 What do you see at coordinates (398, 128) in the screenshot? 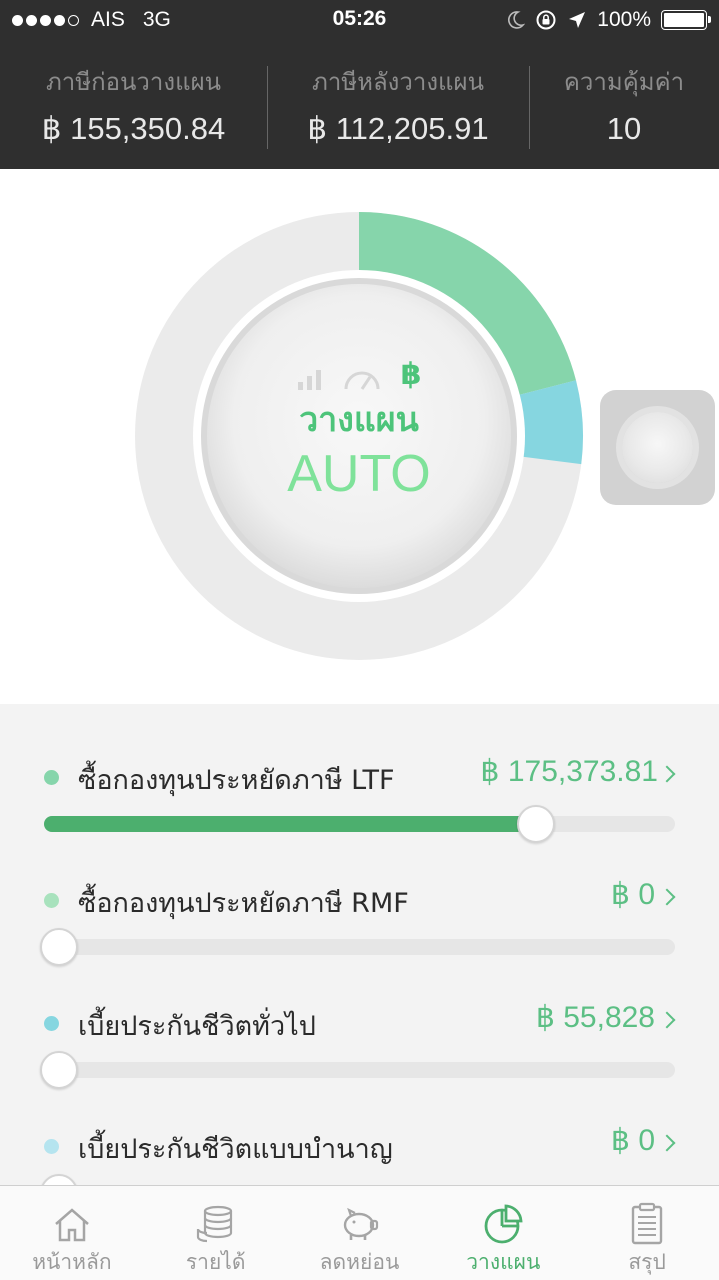
I see `tax-after-value: ฿ 112,205.91` at bounding box center [398, 128].